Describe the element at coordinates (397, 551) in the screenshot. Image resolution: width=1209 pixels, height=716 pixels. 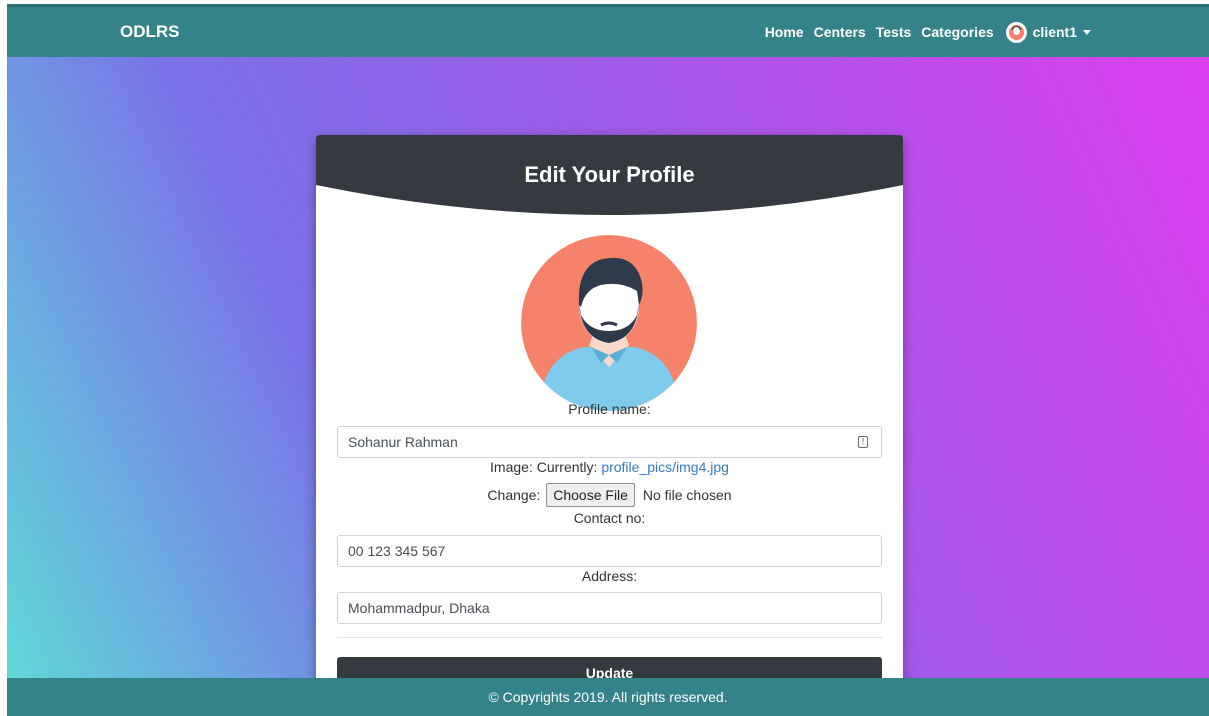
I see `contact-value: 00 123 345 567` at that location.